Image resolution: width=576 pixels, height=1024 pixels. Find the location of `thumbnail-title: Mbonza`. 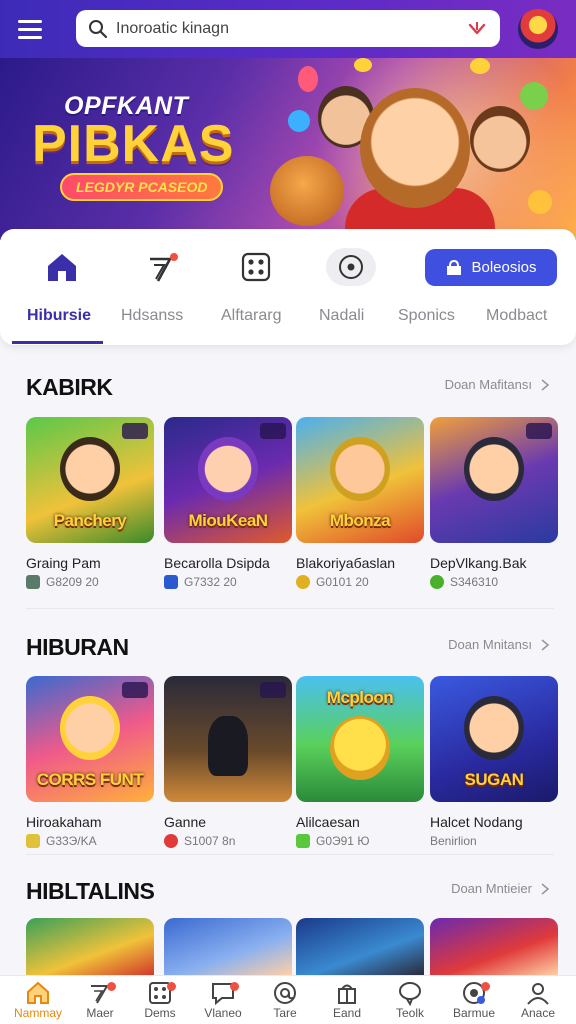

thumbnail-title: Mbonza is located at coordinates (360, 520).